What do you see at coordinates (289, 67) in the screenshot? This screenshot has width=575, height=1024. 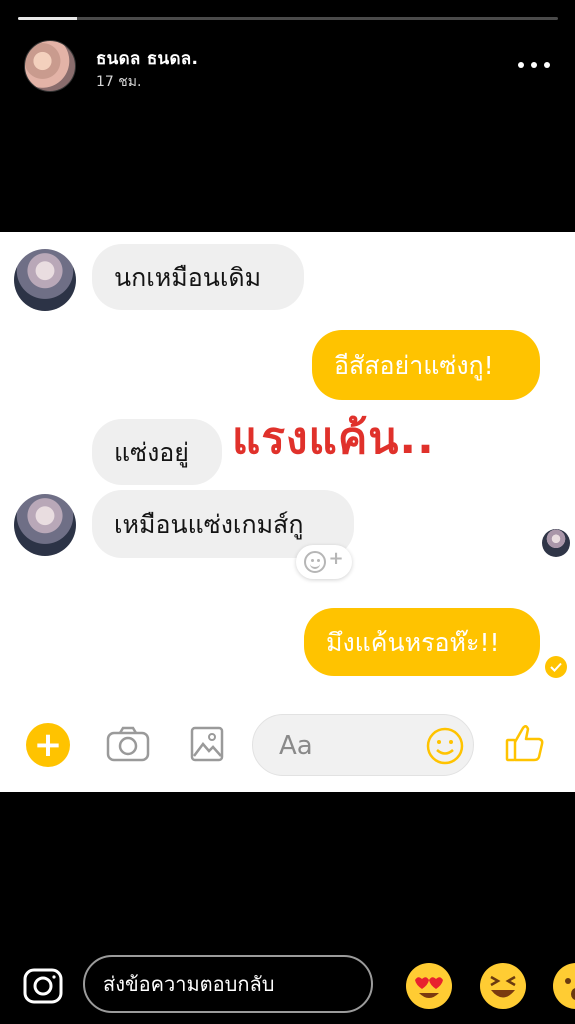 I see `story-header: ธนดล ธนดล. 17 ชม.` at bounding box center [289, 67].